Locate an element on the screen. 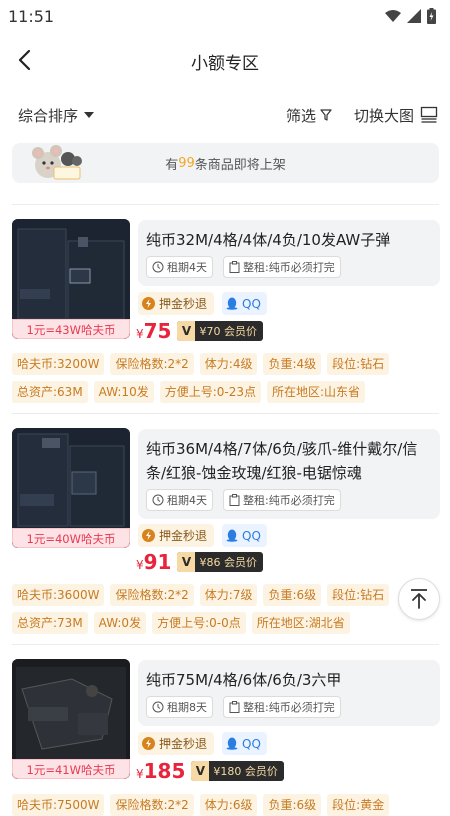 The width and height of the screenshot is (450, 816). vip-price-badge: V ¥70 会员价 is located at coordinates (220, 331).